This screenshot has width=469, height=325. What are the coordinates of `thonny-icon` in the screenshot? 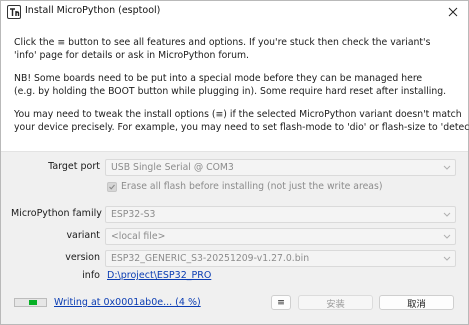 It's located at (14, 12).